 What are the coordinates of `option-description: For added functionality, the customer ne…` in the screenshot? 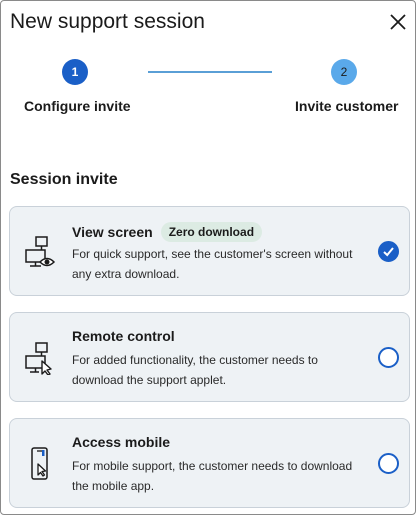 It's located at (195, 370).